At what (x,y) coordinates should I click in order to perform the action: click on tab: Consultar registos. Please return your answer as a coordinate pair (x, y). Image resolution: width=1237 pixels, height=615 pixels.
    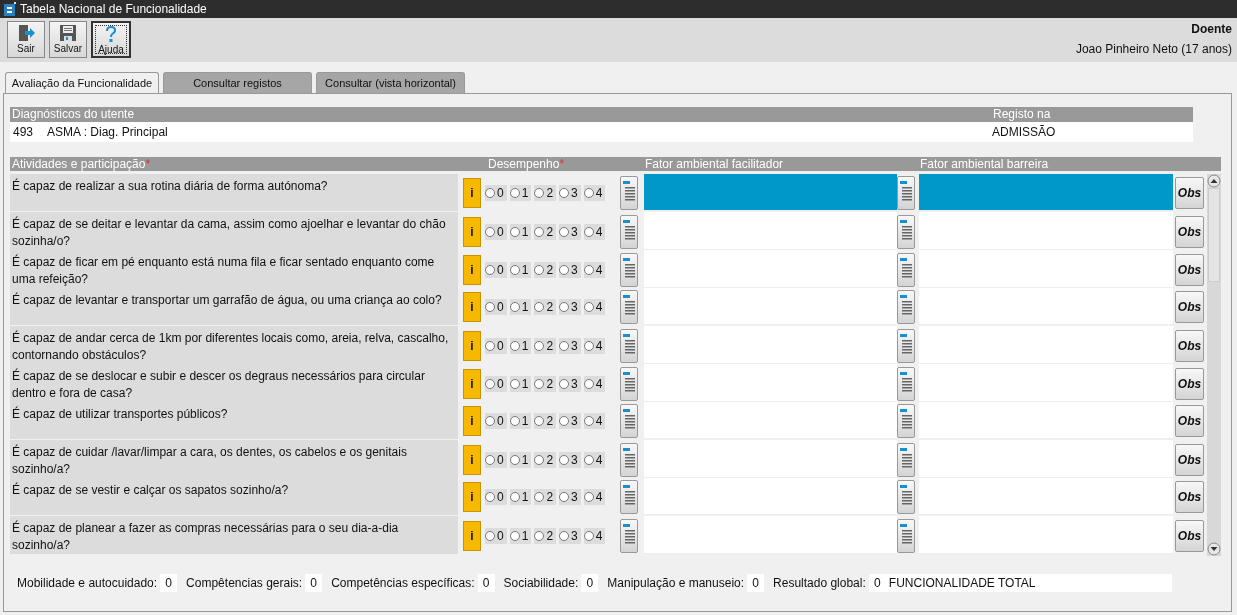
    Looking at the image, I should click on (237, 82).